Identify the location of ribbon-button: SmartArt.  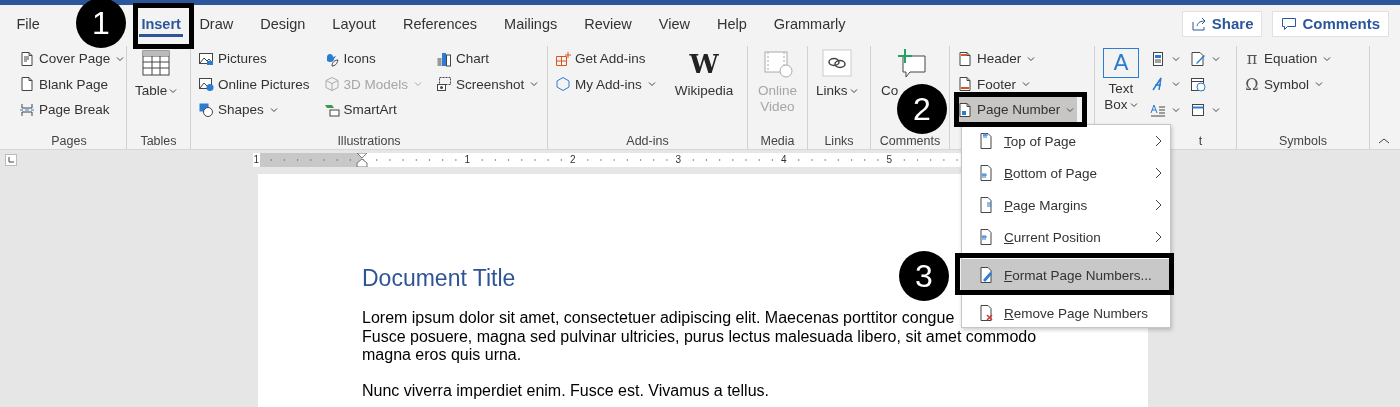
(373, 110).